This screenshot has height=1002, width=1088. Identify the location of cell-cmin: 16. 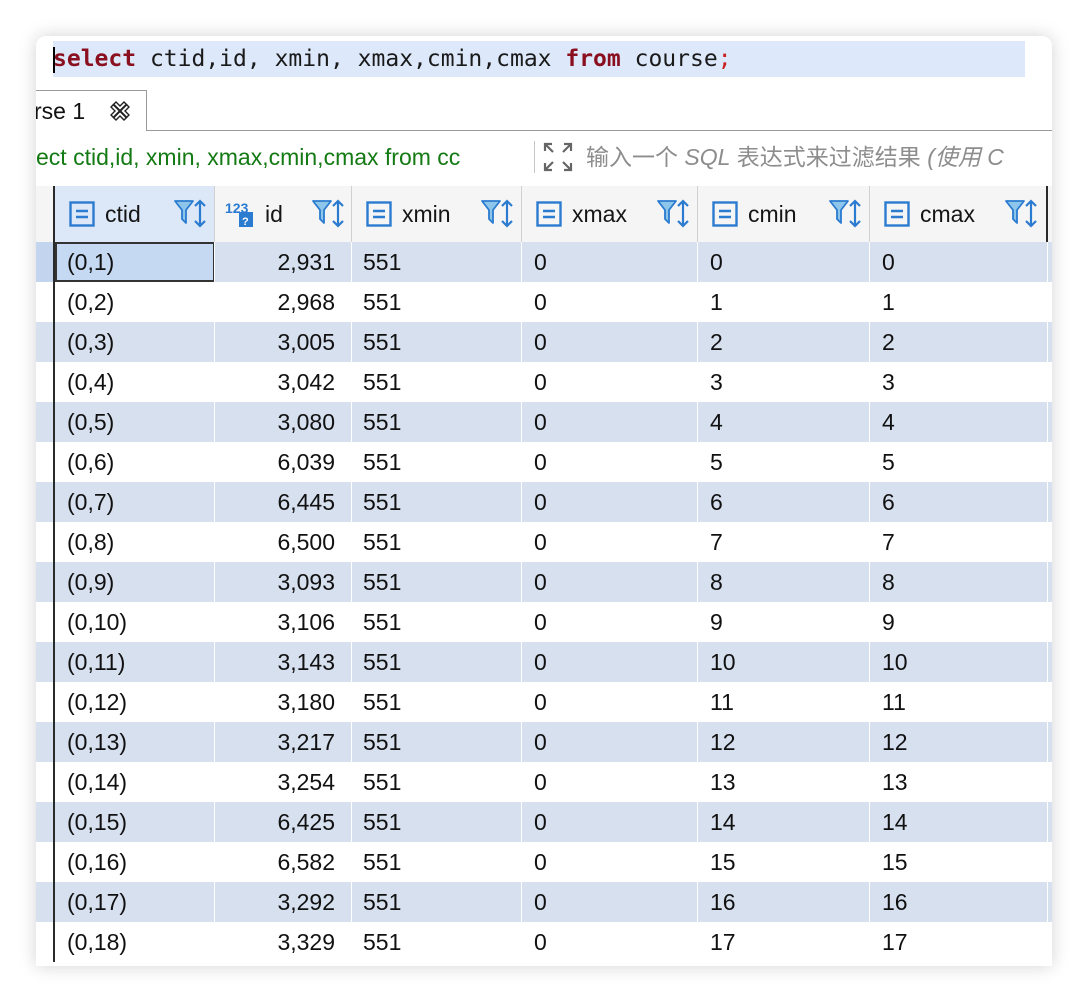
(784, 902).